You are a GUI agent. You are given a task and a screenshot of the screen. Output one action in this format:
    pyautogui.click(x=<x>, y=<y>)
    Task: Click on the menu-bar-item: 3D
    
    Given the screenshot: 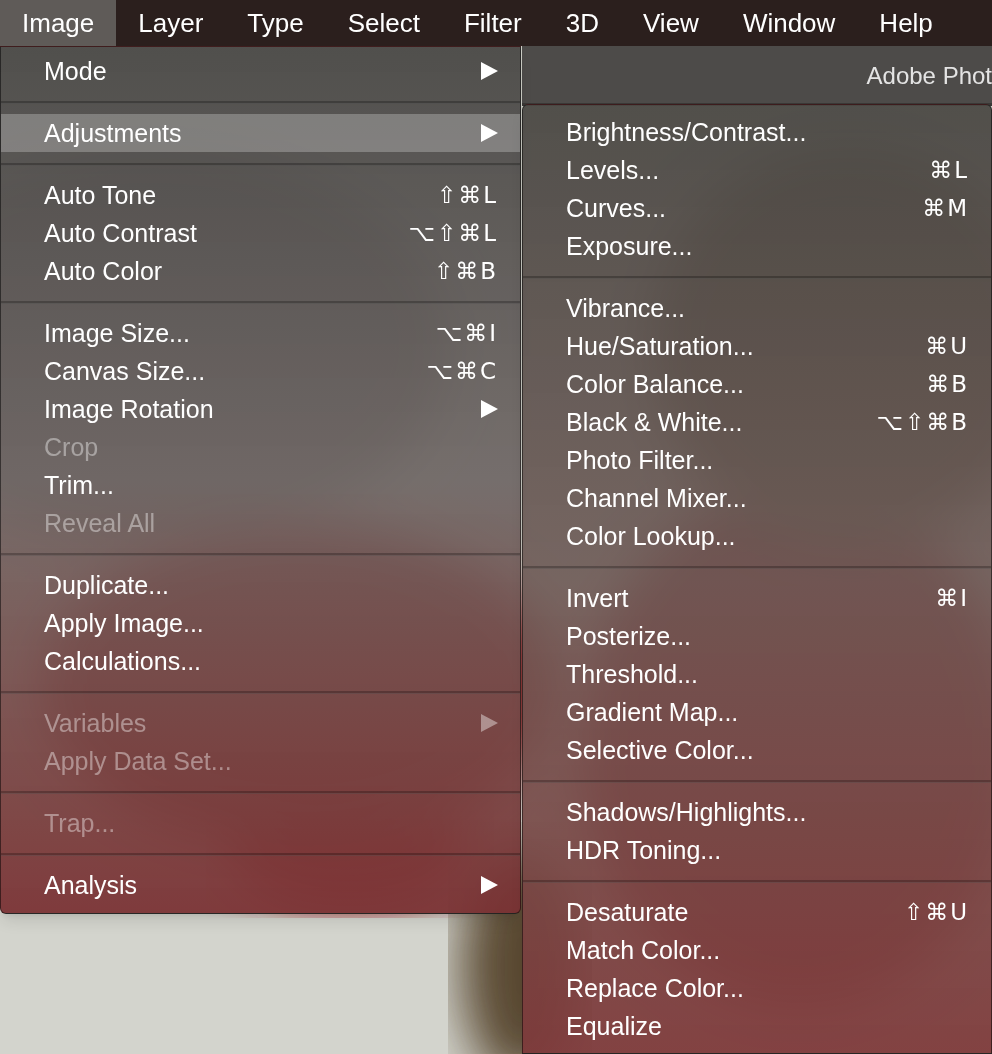 What is the action you would take?
    pyautogui.click(x=582, y=23)
    